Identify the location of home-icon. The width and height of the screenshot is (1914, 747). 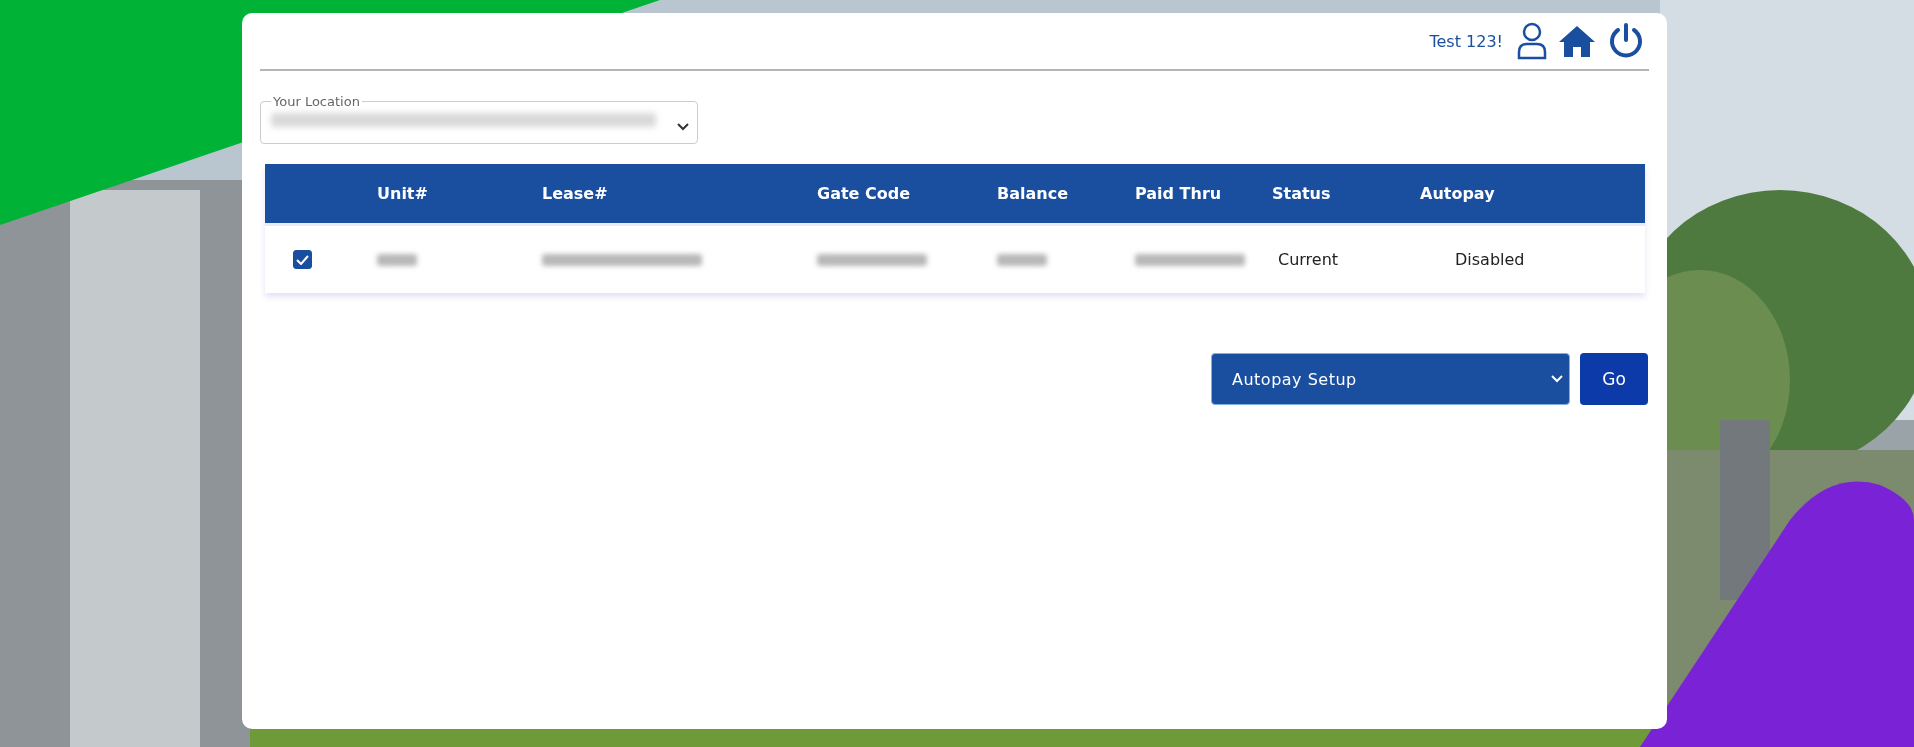
(1577, 41).